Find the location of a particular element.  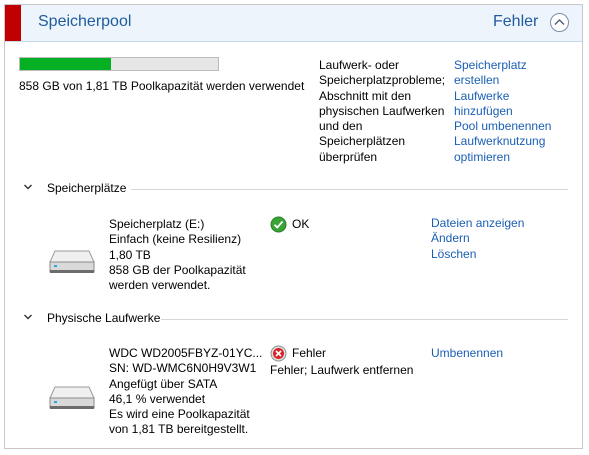

create-space-link-line1: Speicherplatz is located at coordinates (509, 65).